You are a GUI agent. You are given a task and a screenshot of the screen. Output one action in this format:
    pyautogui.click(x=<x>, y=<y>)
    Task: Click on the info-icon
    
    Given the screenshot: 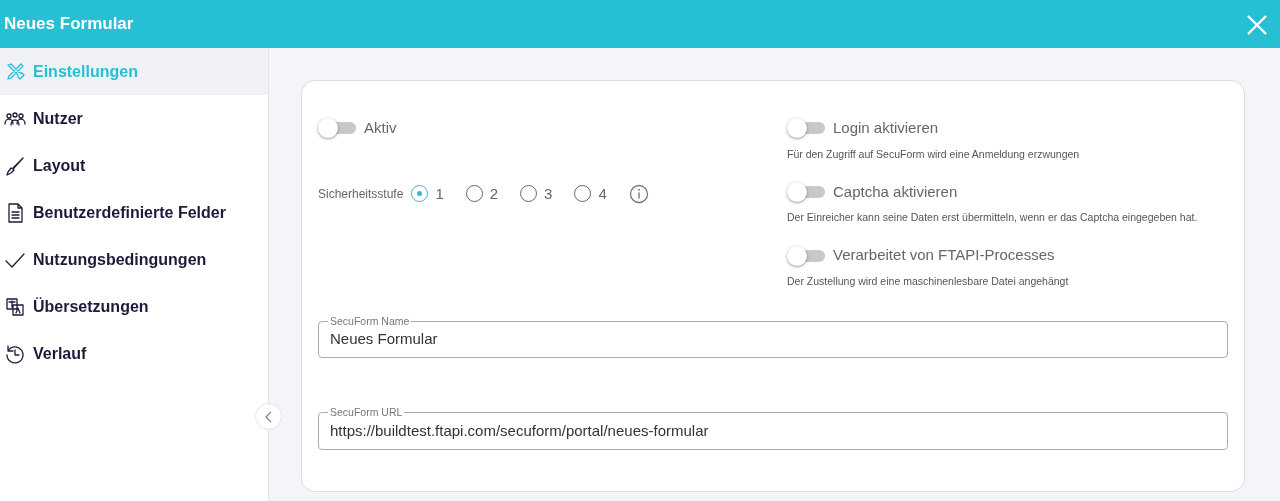 What is the action you would take?
    pyautogui.click(x=638, y=193)
    